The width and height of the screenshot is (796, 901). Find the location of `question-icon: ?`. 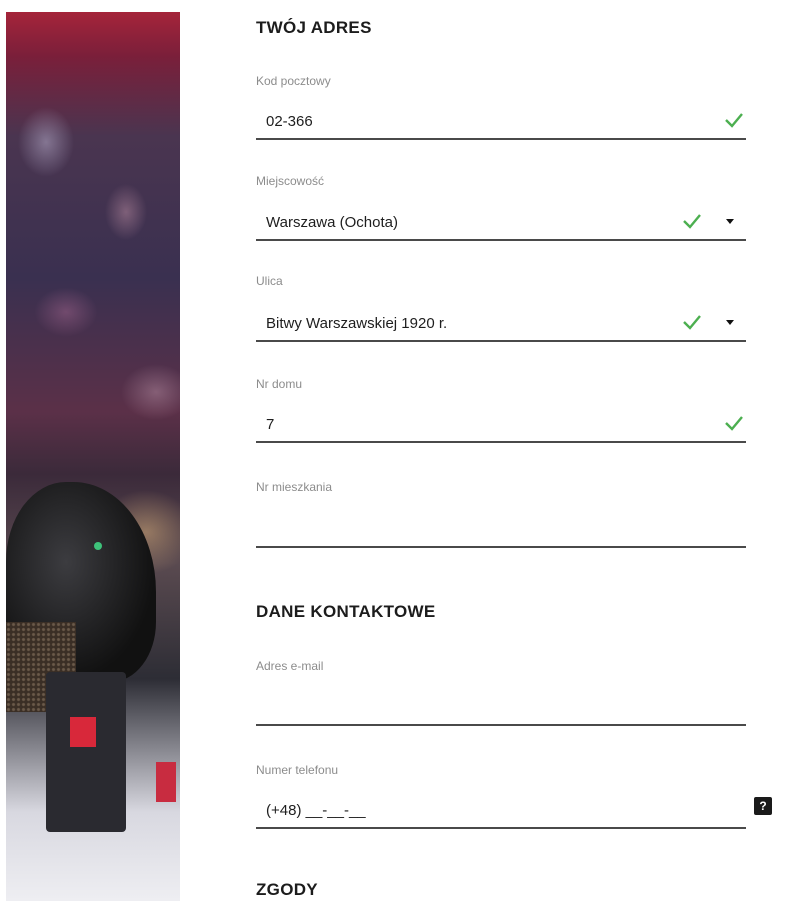

question-icon: ? is located at coordinates (763, 806).